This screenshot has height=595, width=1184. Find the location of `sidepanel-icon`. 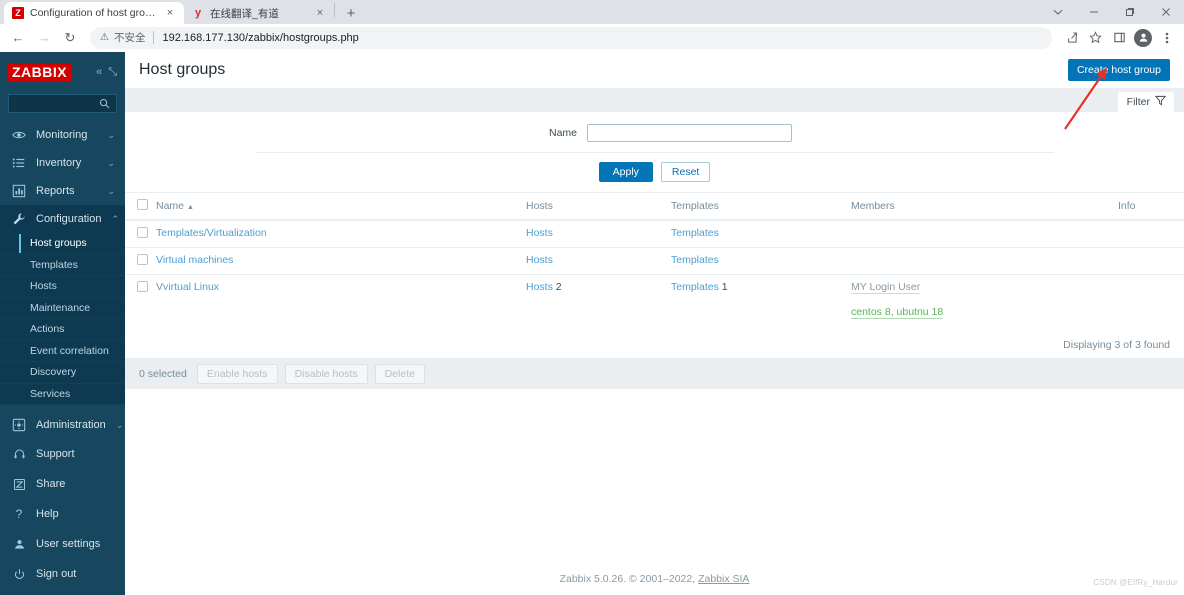

sidepanel-icon is located at coordinates (1119, 38).